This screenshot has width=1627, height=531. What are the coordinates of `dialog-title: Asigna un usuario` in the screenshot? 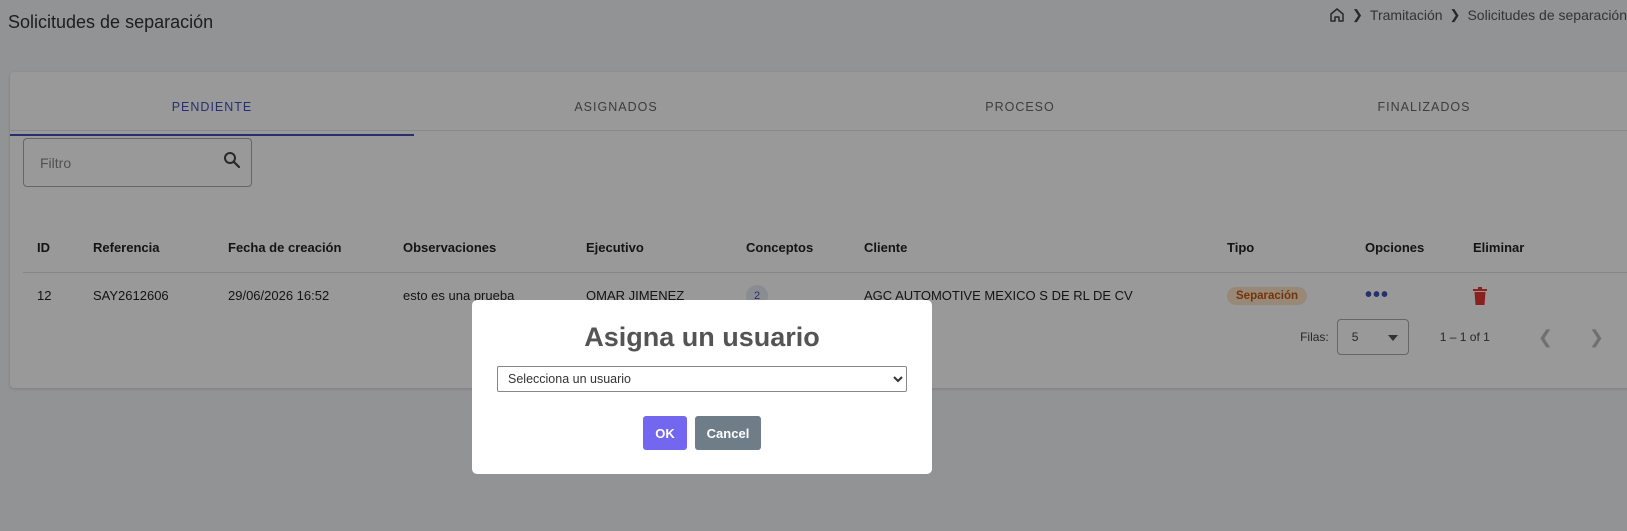 It's located at (702, 337).